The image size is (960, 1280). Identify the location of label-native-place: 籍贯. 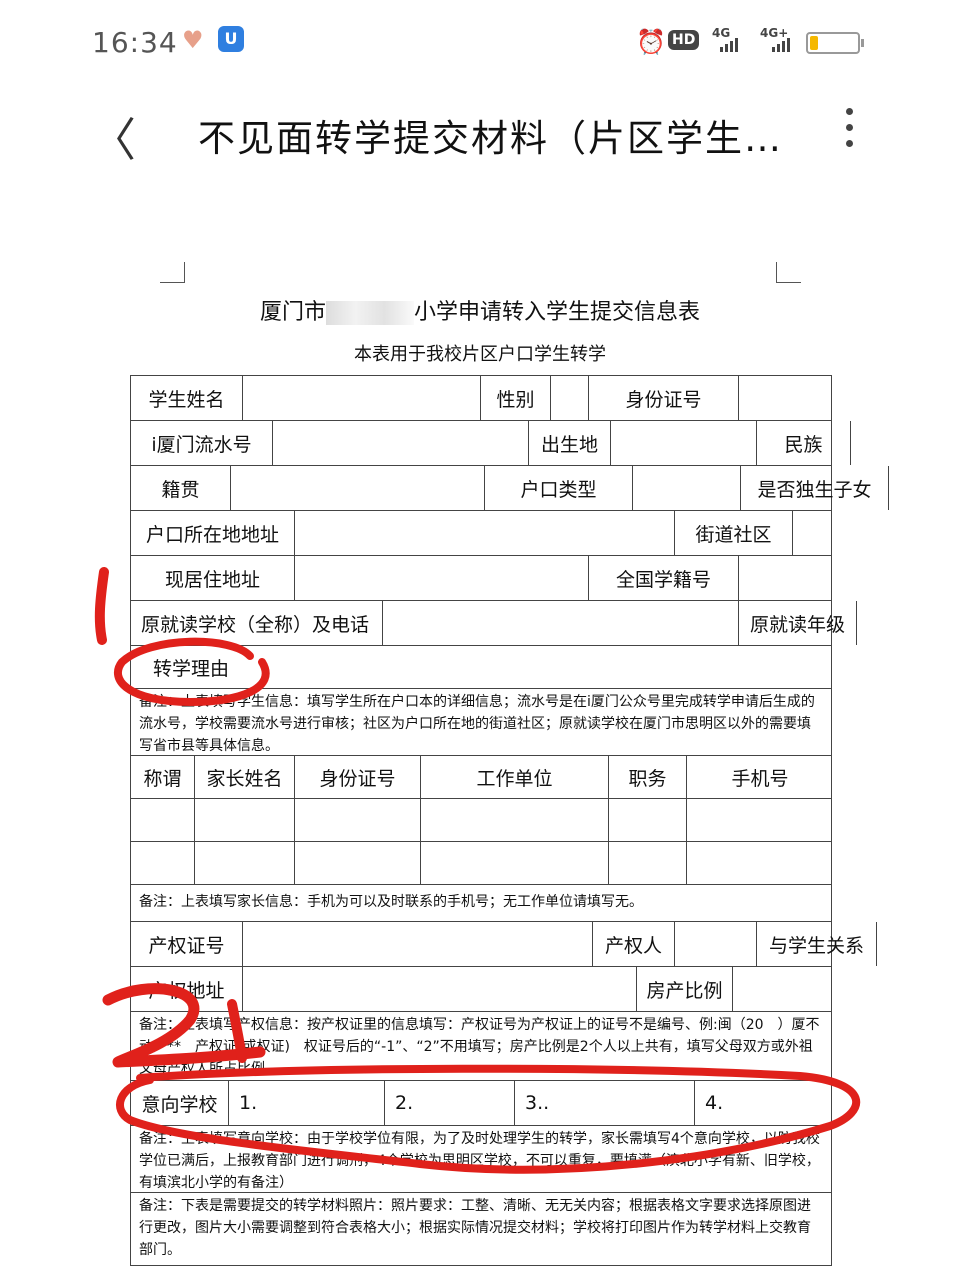
(181, 488).